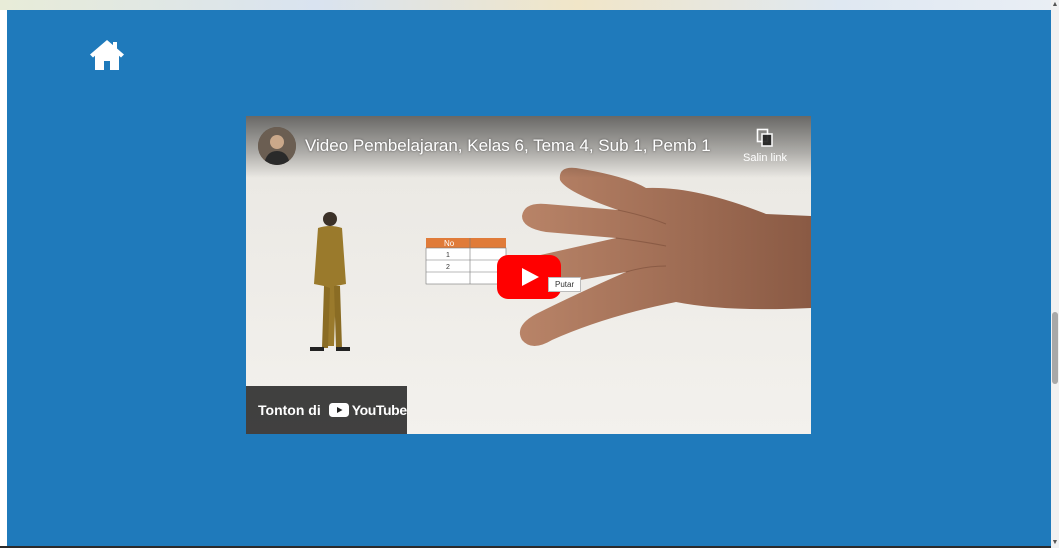  Describe the element at coordinates (765, 150) in the screenshot. I see `copy-link-button: Salin link` at that location.